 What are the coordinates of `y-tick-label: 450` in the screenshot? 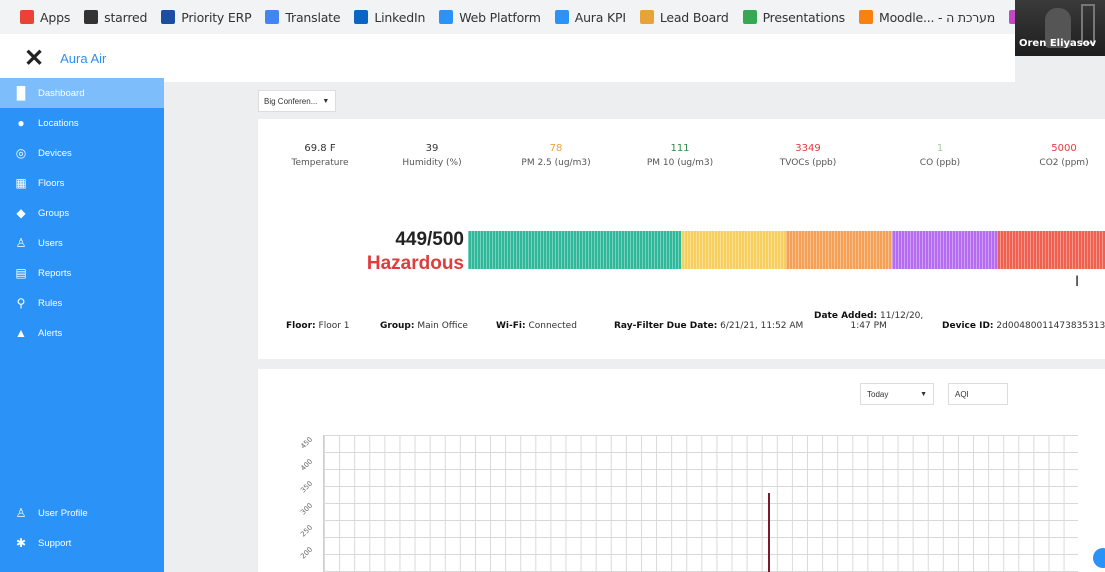 It's located at (307, 443).